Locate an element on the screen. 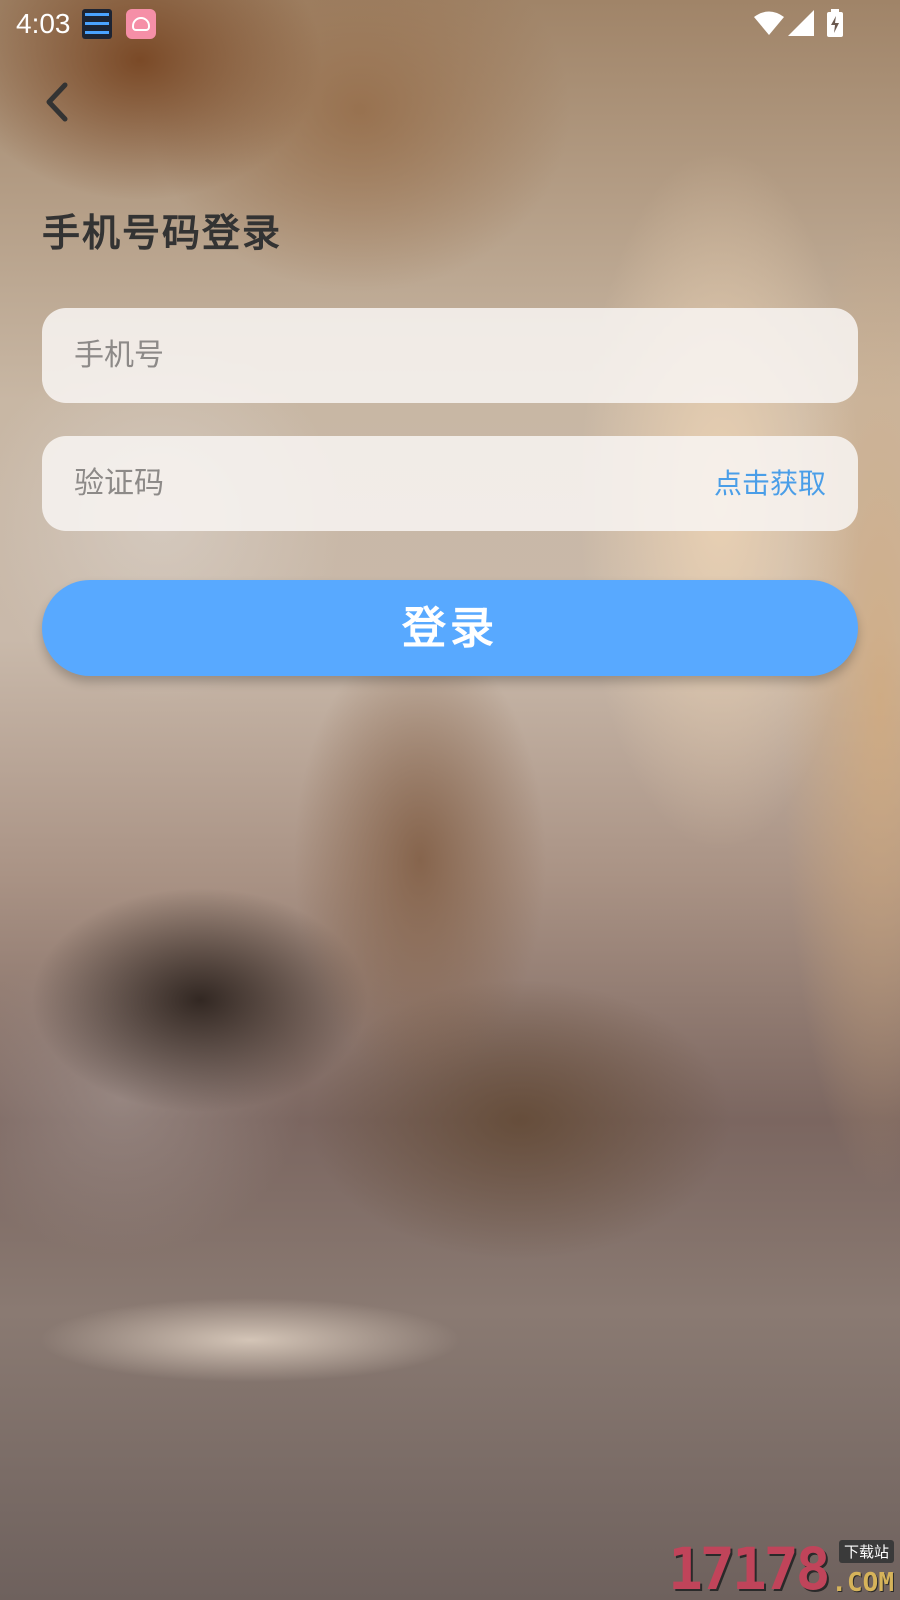  watermark-logo: 17178 下载站 .COM is located at coordinates (781, 1568).